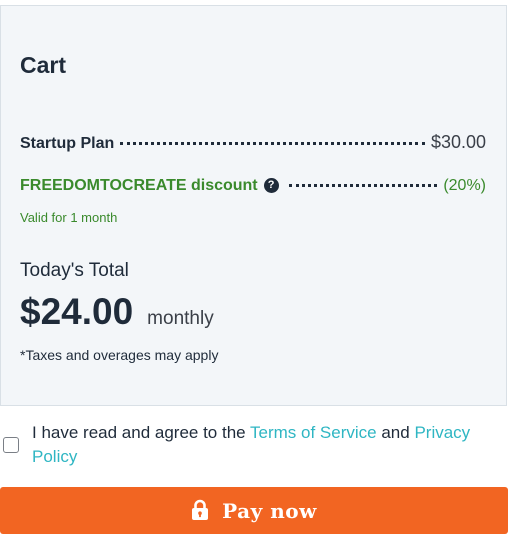 The width and height of the screenshot is (509, 538). Describe the element at coordinates (139, 185) in the screenshot. I see `discount-name: FREEDOMTOCREATE discount` at that location.